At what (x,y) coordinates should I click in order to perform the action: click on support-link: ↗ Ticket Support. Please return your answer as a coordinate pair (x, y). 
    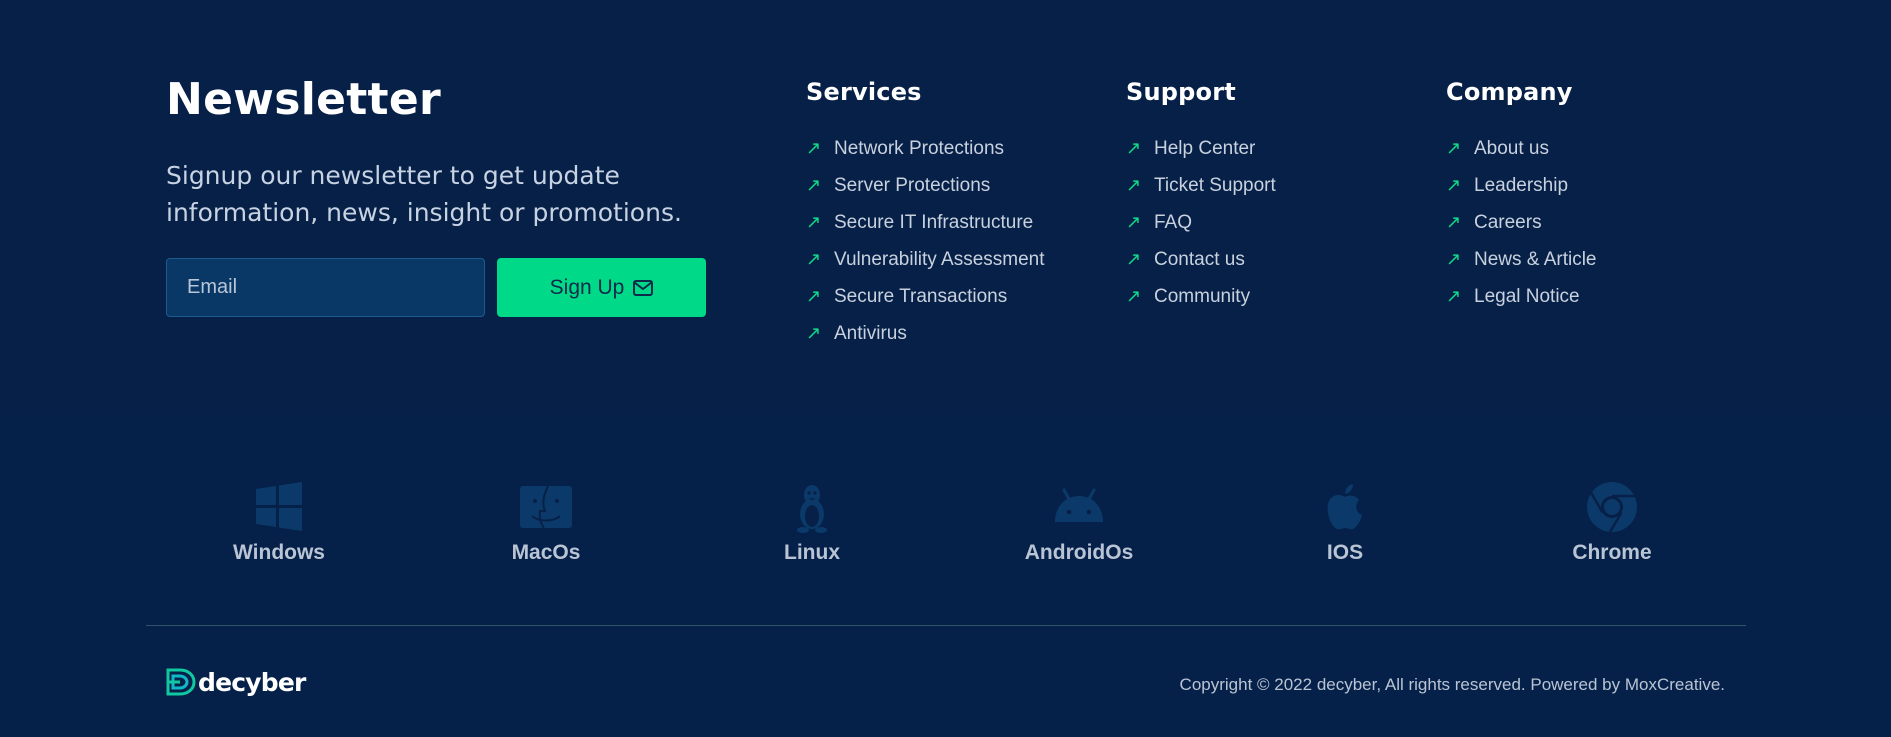
    Looking at the image, I should click on (1201, 185).